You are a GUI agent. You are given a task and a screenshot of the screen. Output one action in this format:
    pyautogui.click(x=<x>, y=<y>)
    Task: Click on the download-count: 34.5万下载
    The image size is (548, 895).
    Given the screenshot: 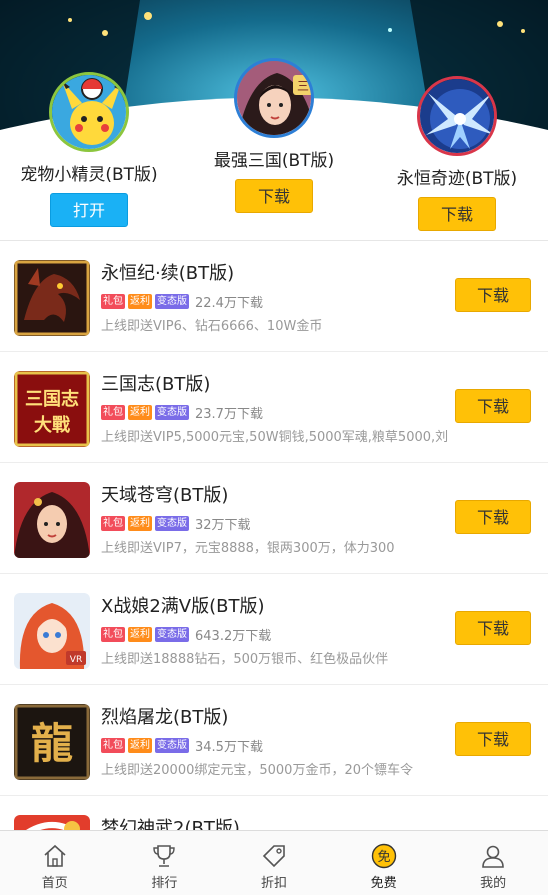 What is the action you would take?
    pyautogui.click(x=229, y=747)
    